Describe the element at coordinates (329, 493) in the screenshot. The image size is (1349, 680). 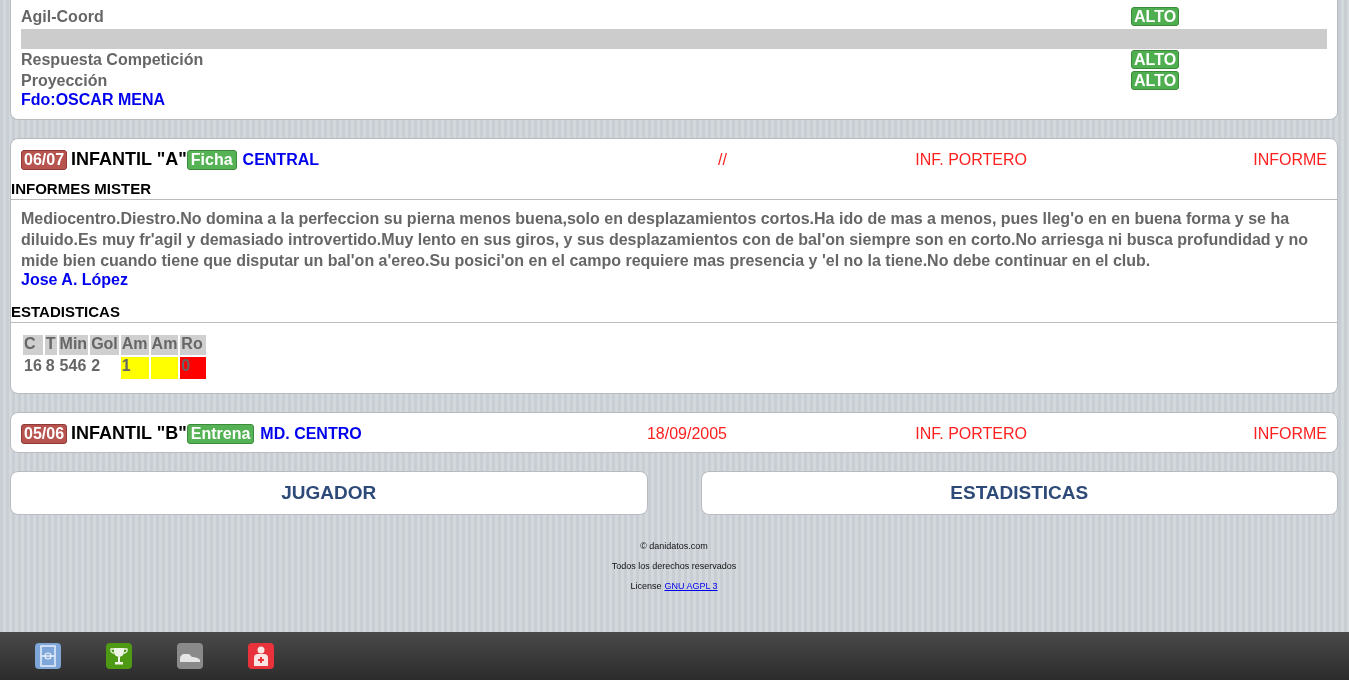
I see `nav-button: JUGADOR` at that location.